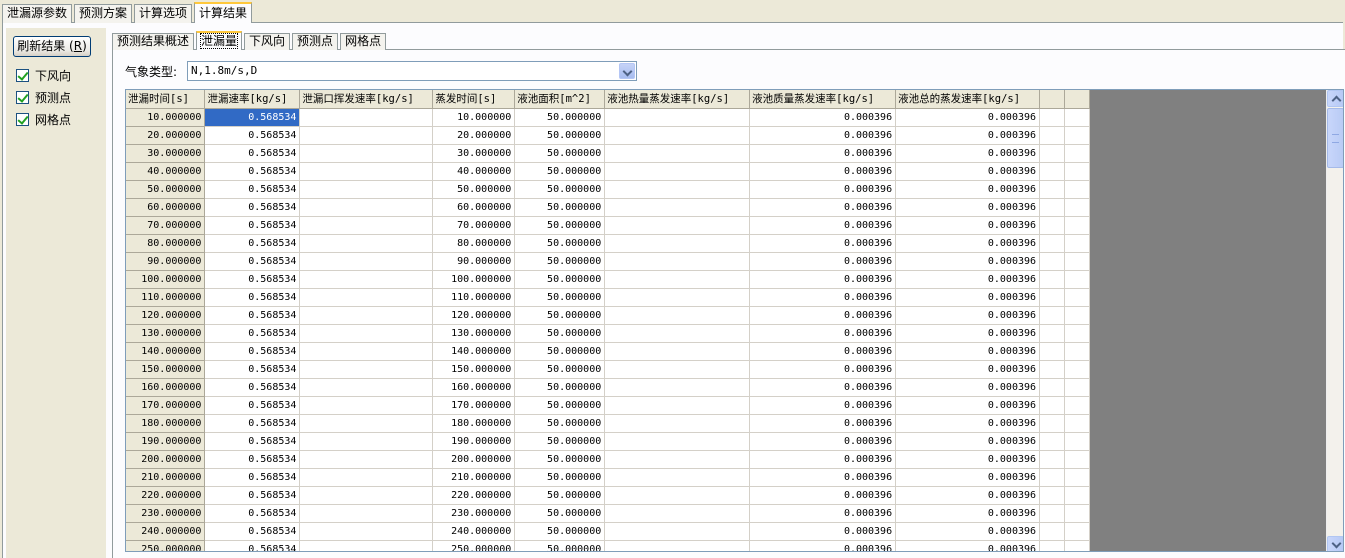 This screenshot has width=1345, height=558. Describe the element at coordinates (1335, 543) in the screenshot. I see `scroll-down-icon` at that location.